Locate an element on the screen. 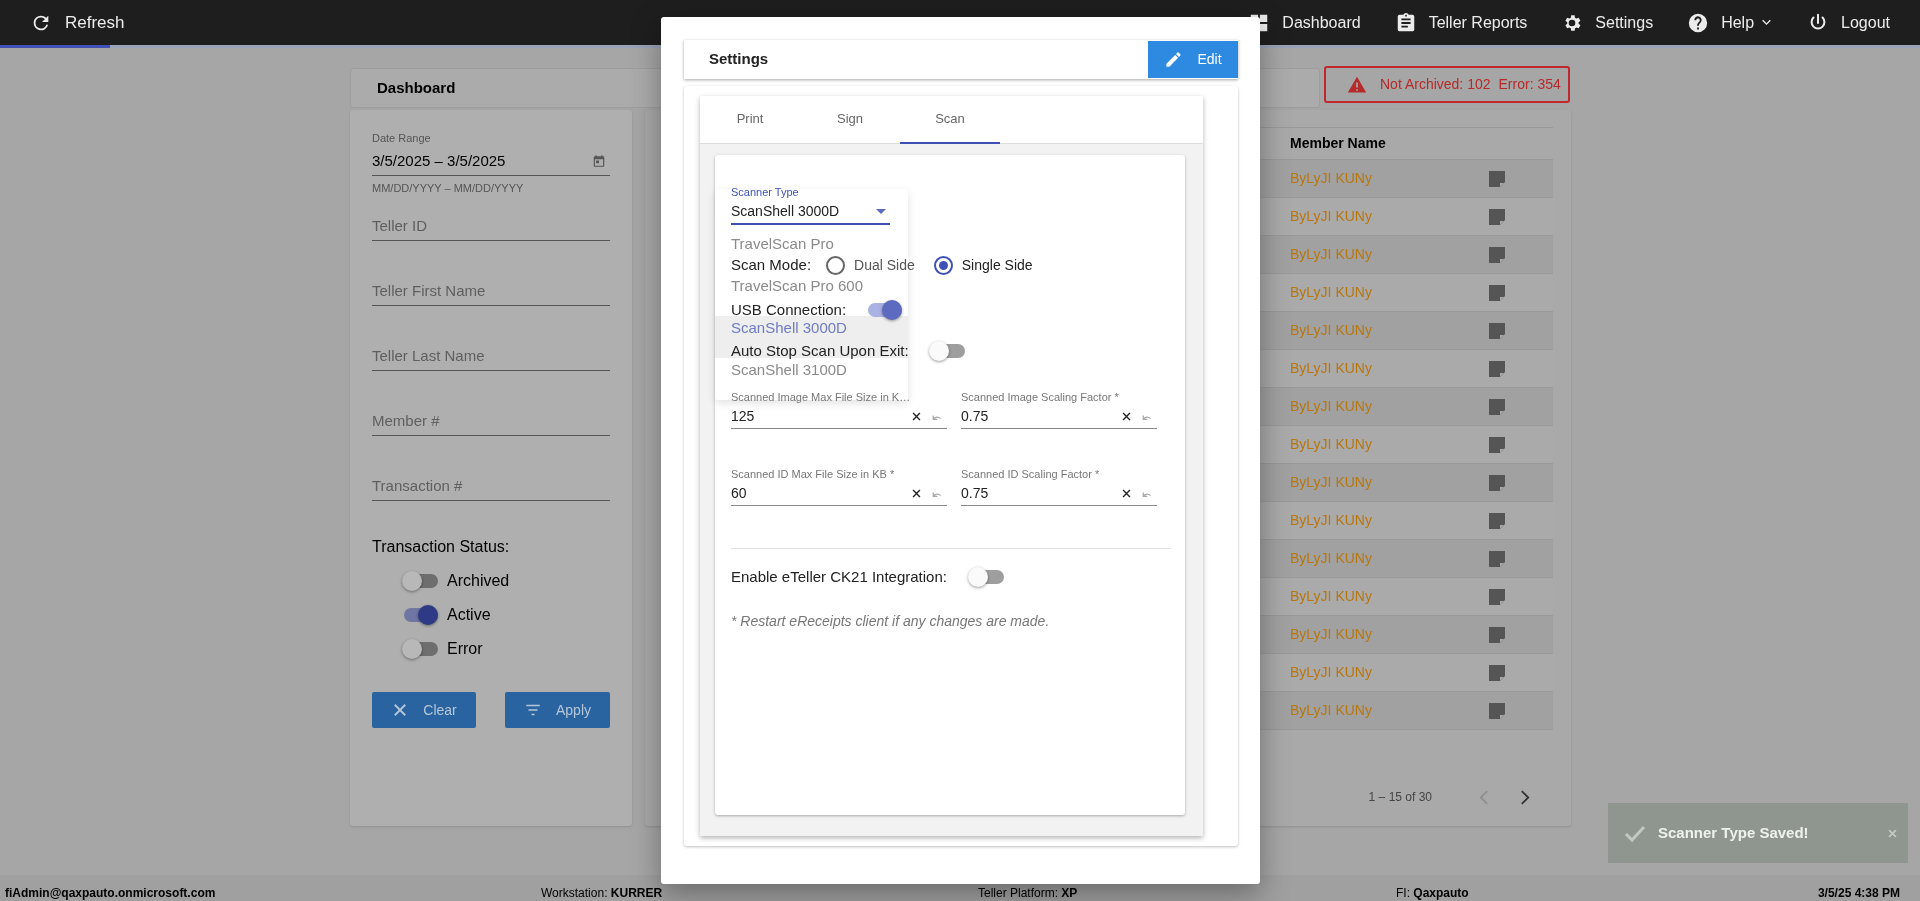 This screenshot has width=1920, height=901. field-label: USB Connection: is located at coordinates (789, 309).